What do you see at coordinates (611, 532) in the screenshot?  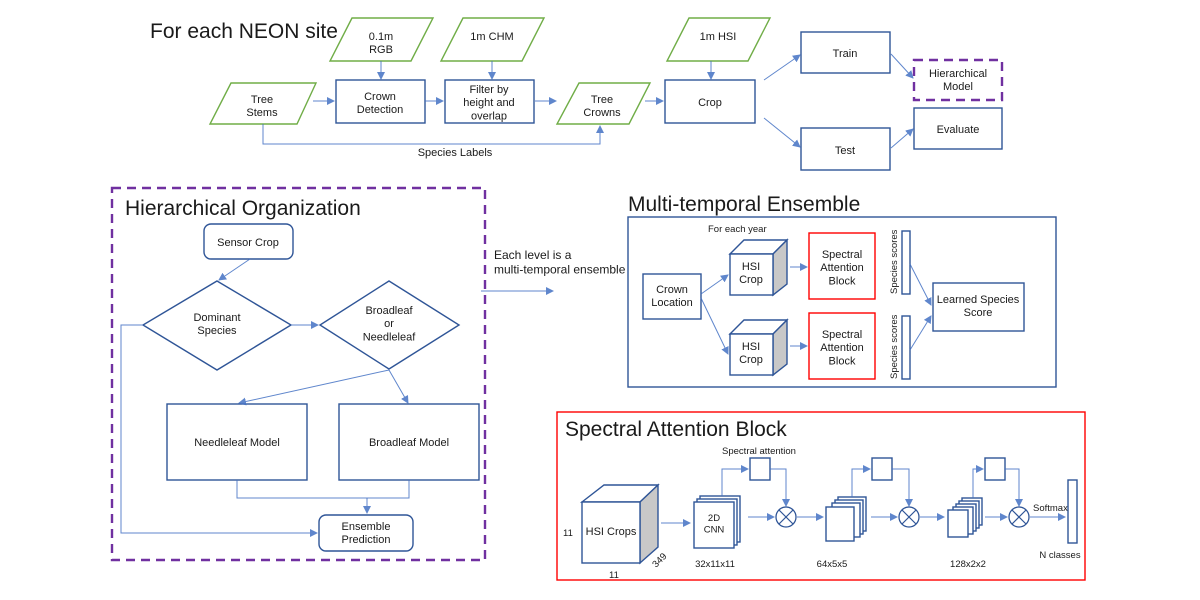 I see `hsi-crops-label: HSI Crops` at bounding box center [611, 532].